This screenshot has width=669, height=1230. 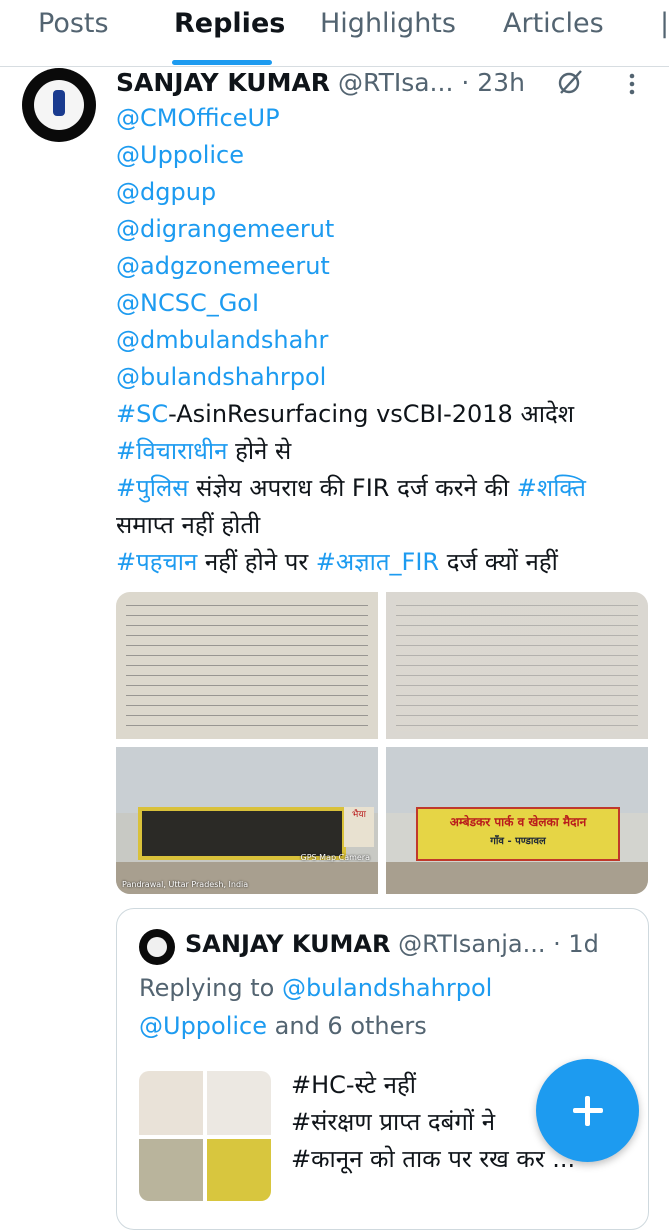 I want to click on quoted-media-thumbnail, so click(x=205, y=1136).